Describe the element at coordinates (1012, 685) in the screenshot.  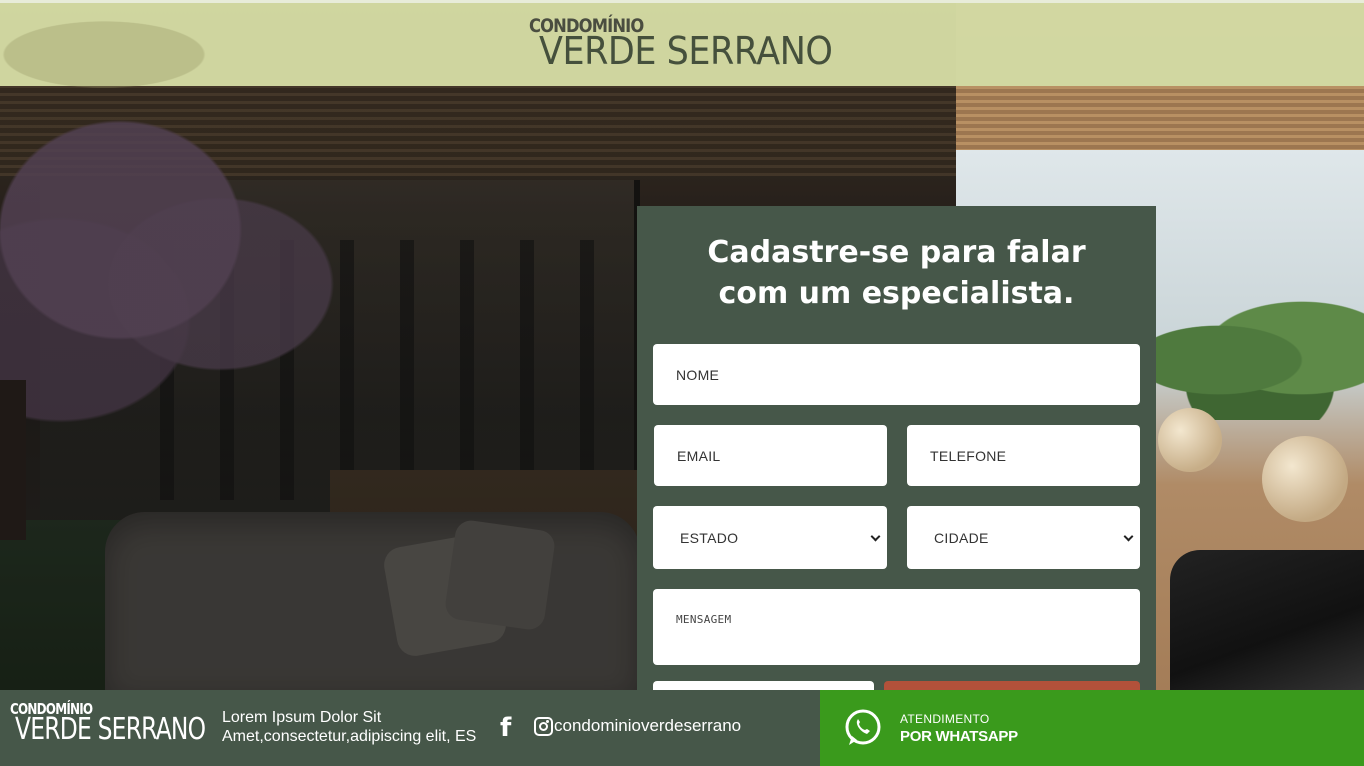
I see `submit-button` at that location.